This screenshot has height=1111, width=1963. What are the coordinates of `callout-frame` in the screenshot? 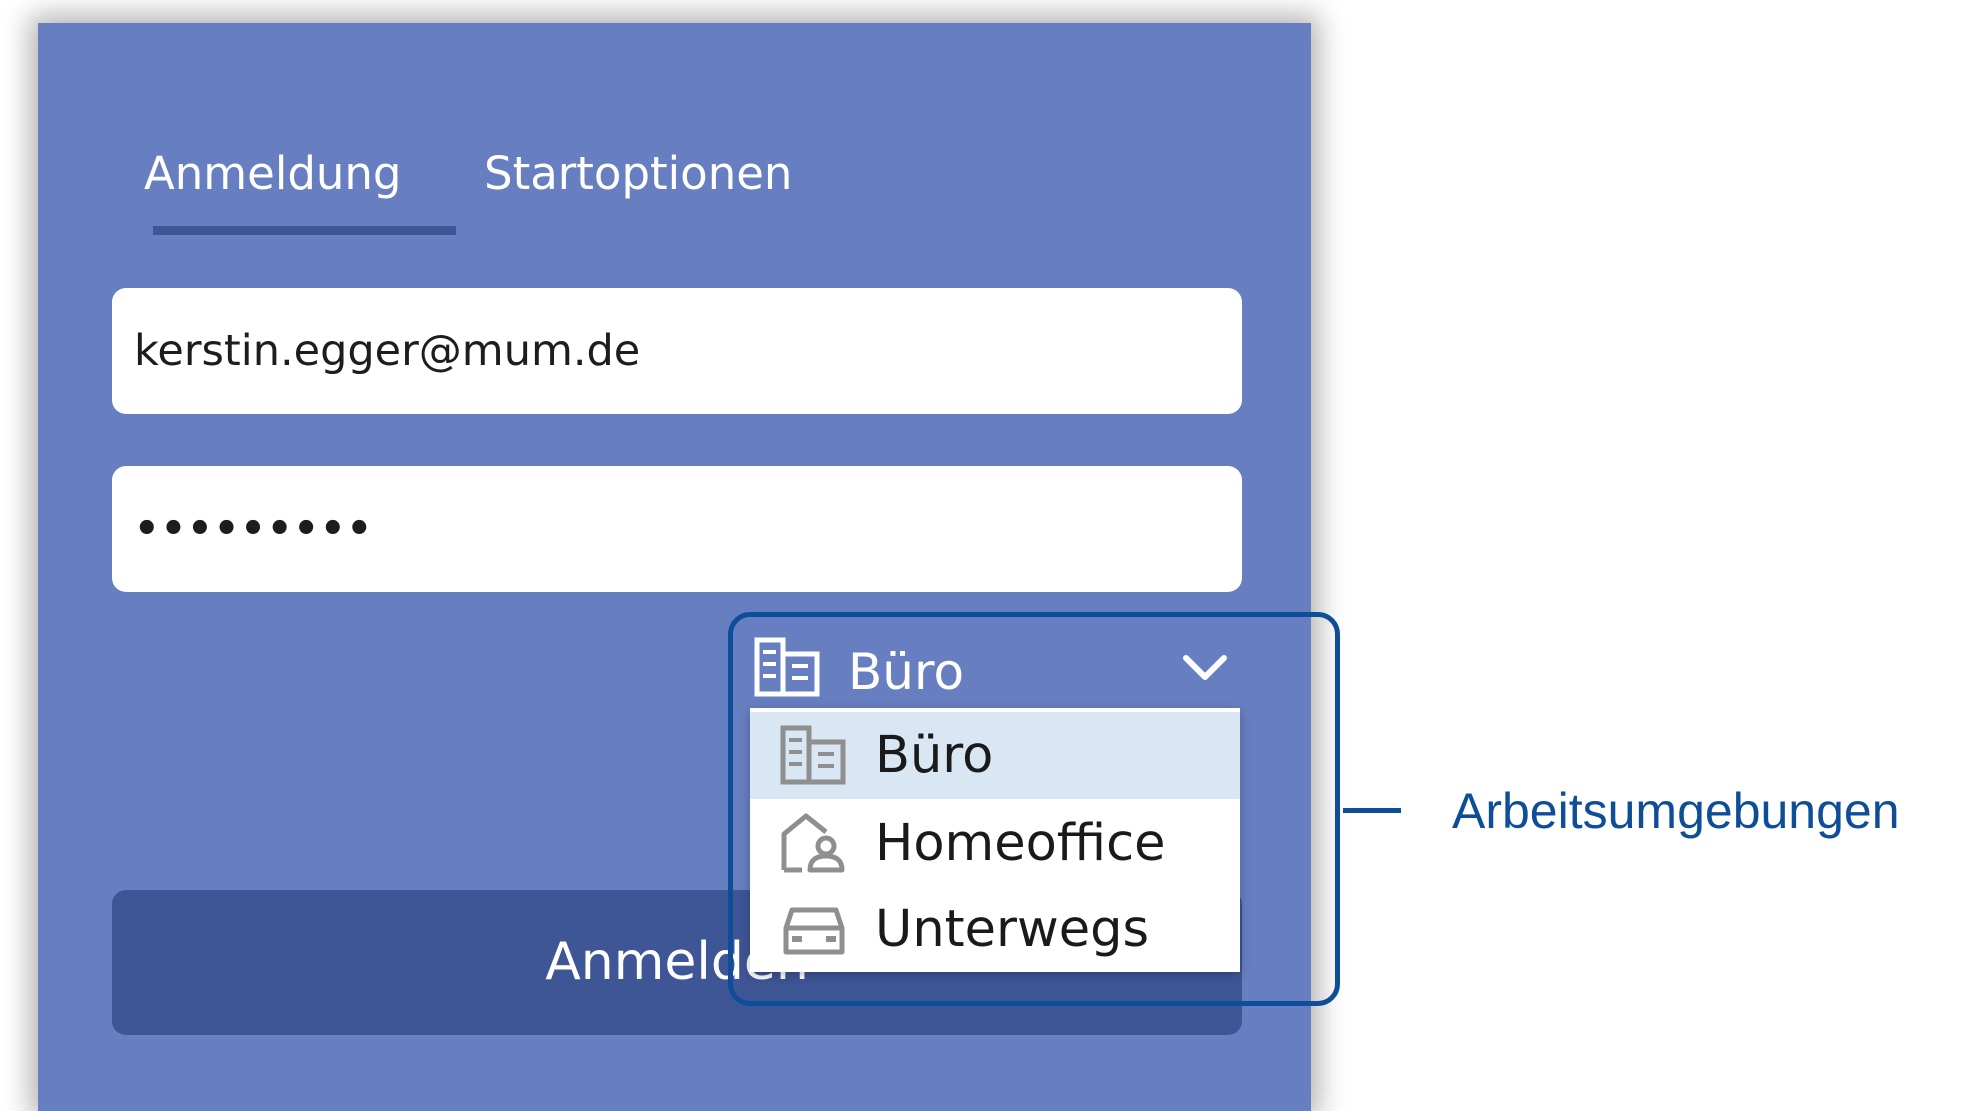 It's located at (1034, 809).